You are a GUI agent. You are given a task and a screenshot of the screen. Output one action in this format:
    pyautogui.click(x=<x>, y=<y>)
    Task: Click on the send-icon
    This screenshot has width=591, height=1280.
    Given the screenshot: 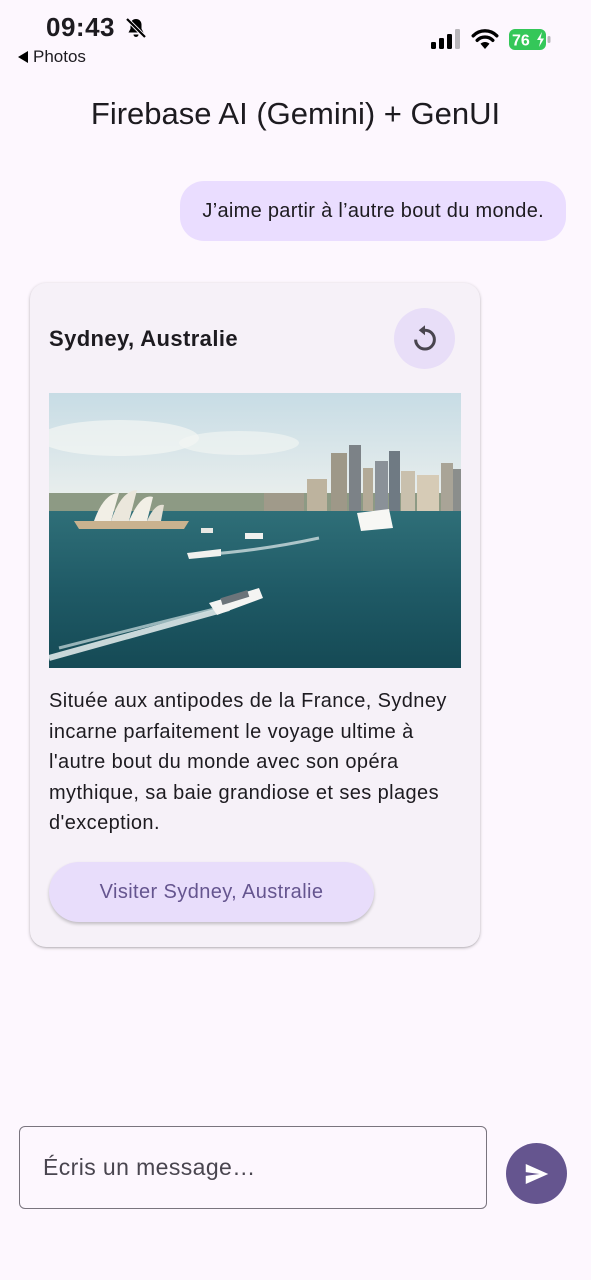 What is the action you would take?
    pyautogui.click(x=536, y=1173)
    